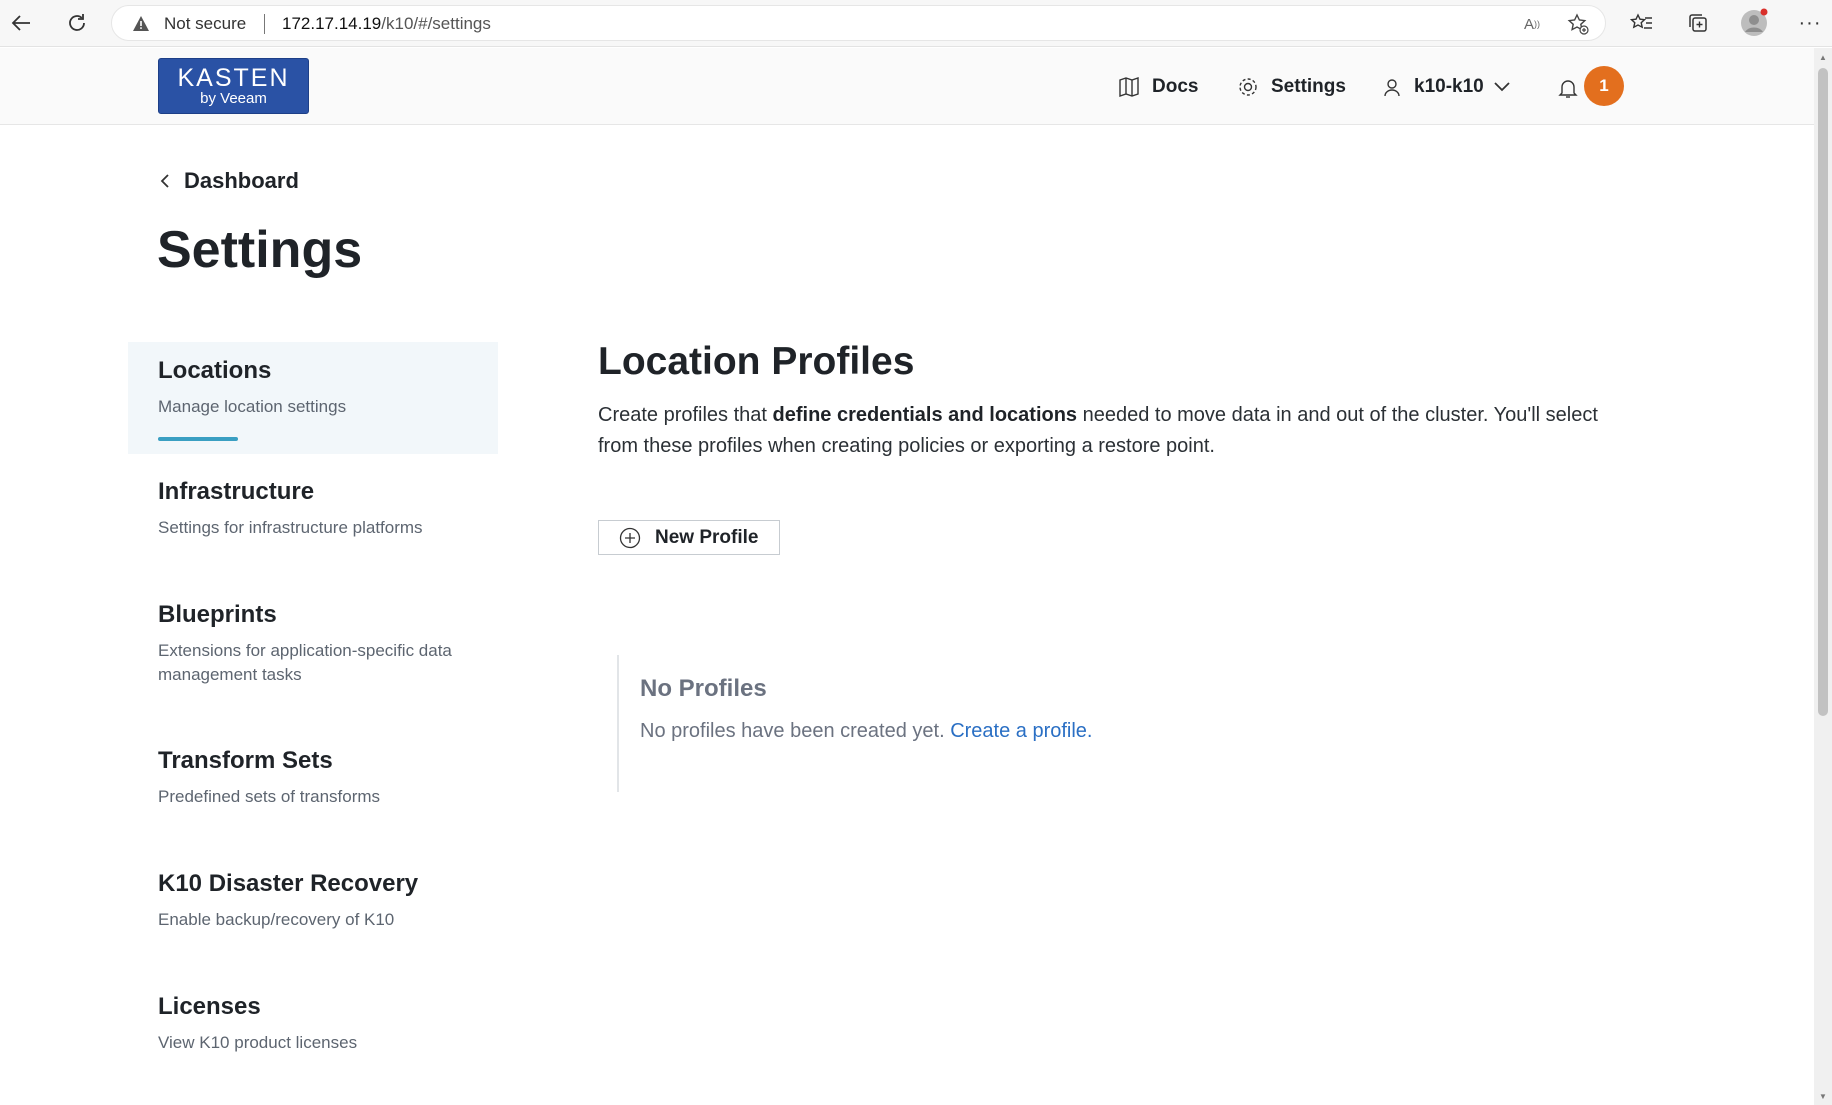  I want to click on page-title: Settings, so click(260, 250).